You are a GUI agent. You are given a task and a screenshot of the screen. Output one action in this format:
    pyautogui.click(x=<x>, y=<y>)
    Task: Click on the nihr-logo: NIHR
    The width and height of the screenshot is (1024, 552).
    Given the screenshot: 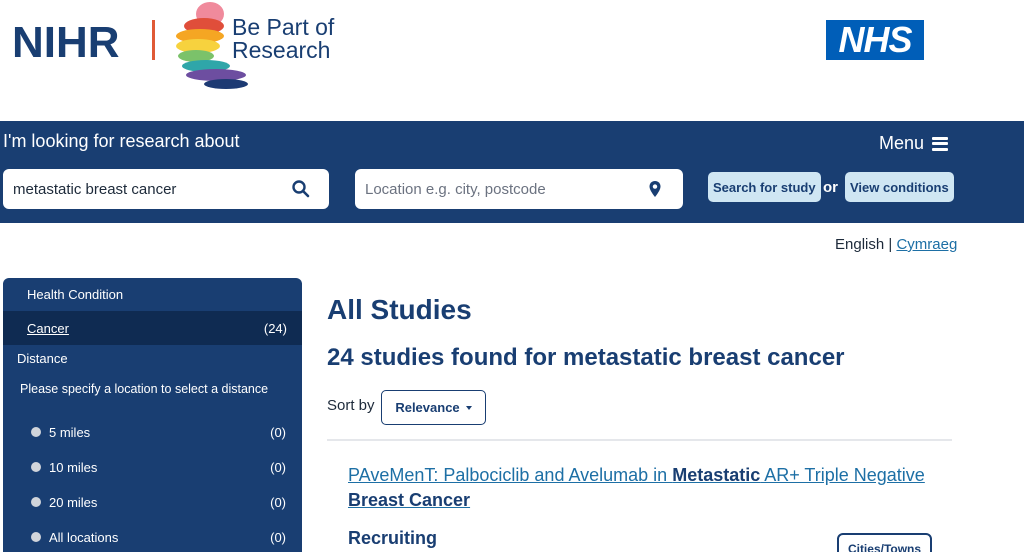 What is the action you would take?
    pyautogui.click(x=66, y=43)
    